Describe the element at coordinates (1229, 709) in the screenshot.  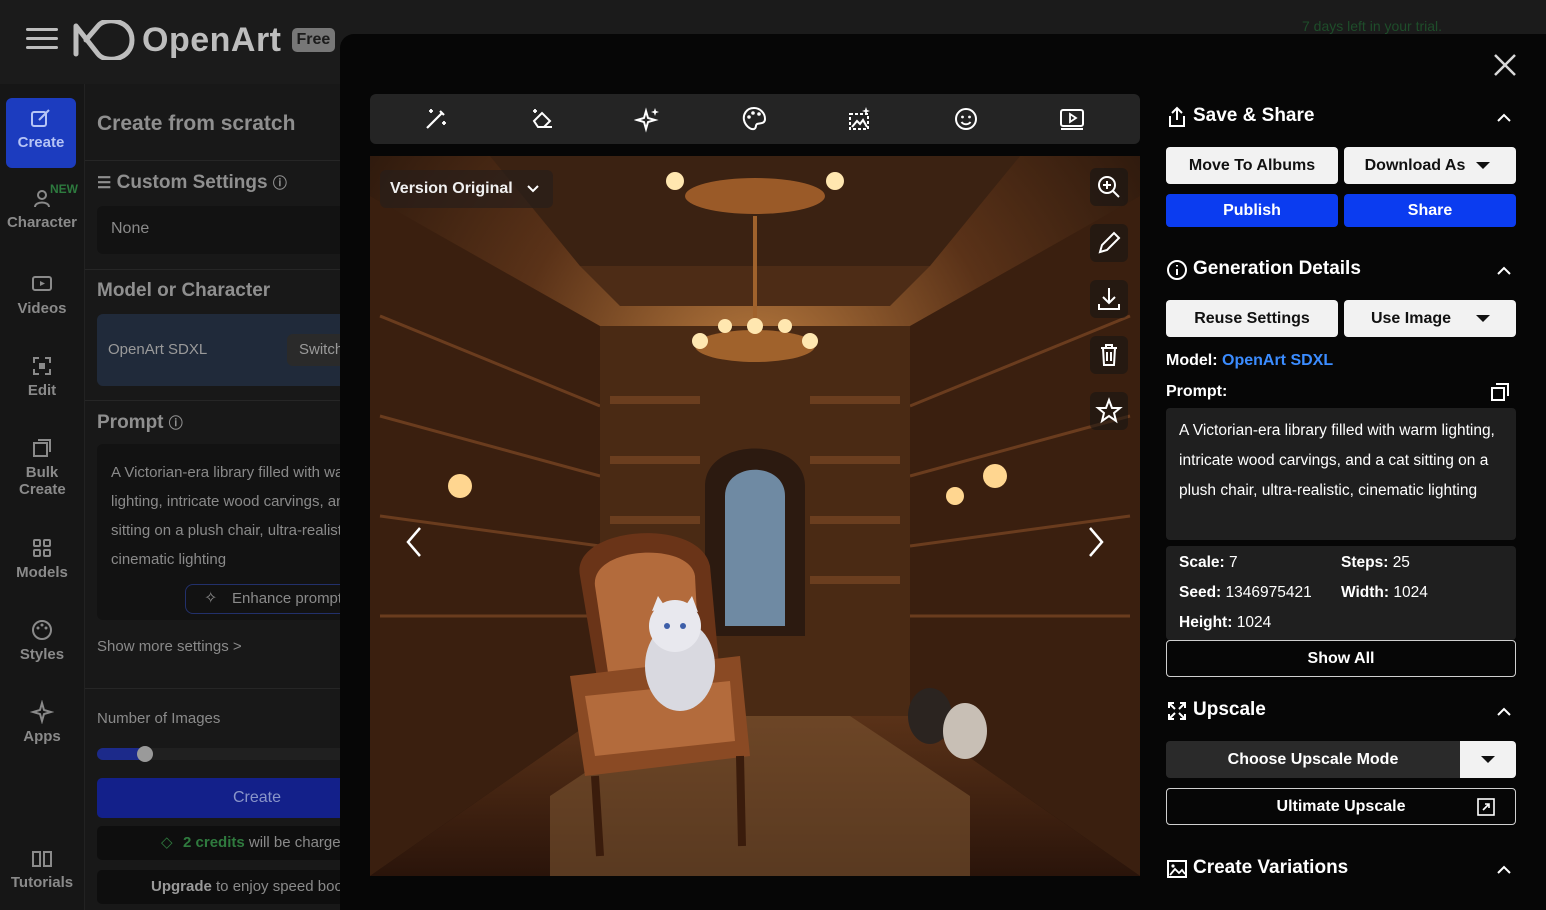
I see `section-title: Upscale` at that location.